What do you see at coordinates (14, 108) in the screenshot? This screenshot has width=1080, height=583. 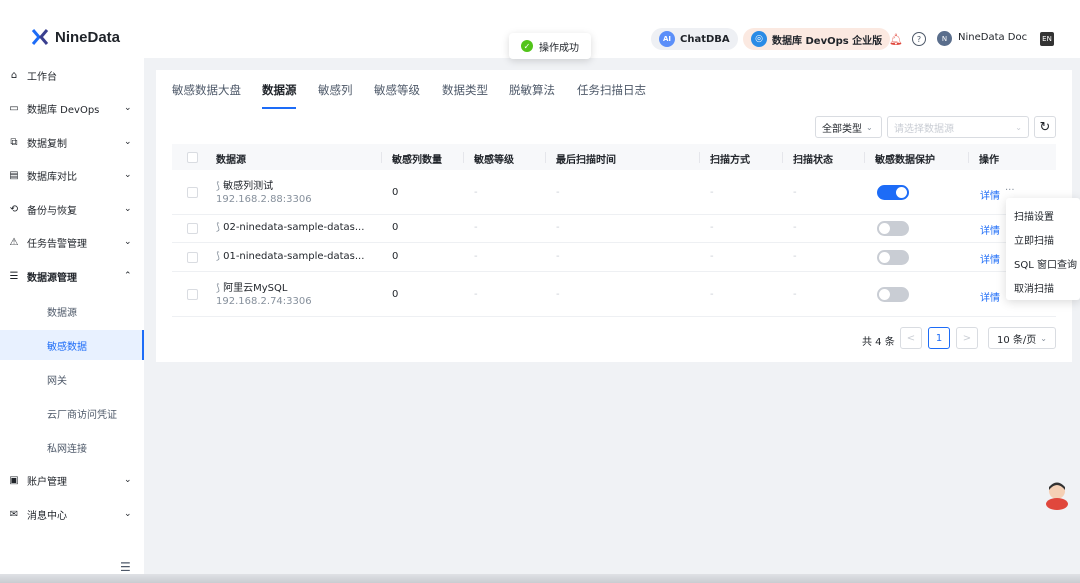 I see `monitor-icon: ▭` at bounding box center [14, 108].